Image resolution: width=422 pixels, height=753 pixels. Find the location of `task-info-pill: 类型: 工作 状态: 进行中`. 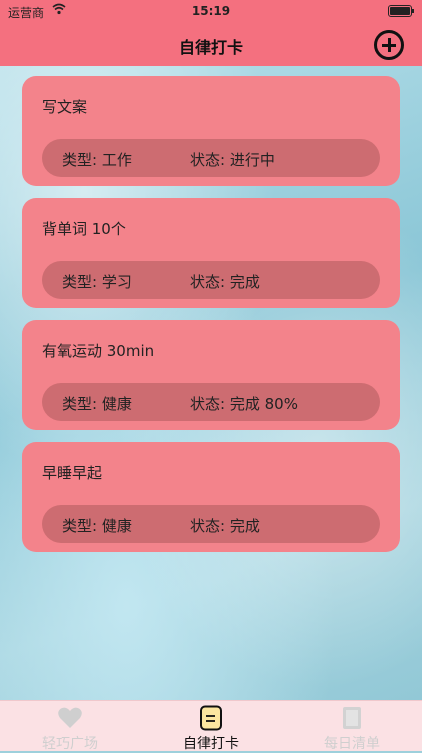

task-info-pill: 类型: 工作 状态: 进行中 is located at coordinates (211, 158).